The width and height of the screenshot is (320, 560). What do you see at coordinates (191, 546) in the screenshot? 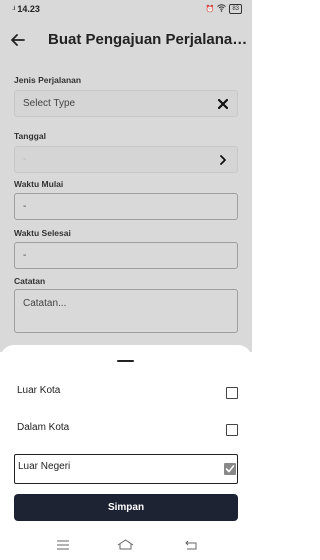
I see `back-nav-icon` at bounding box center [191, 546].